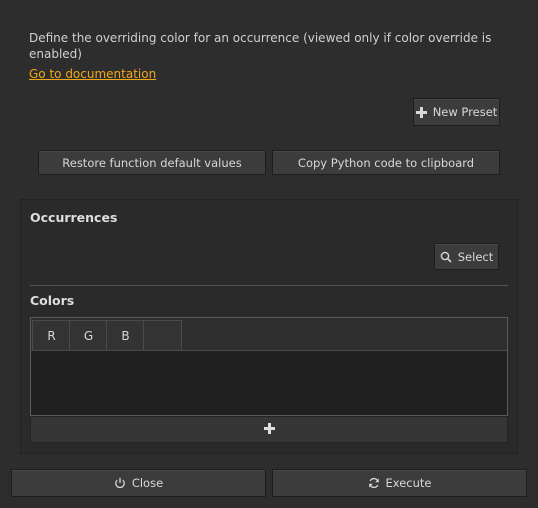 The image size is (538, 508). Describe the element at coordinates (125, 335) in the screenshot. I see `column-header-b: B` at that location.